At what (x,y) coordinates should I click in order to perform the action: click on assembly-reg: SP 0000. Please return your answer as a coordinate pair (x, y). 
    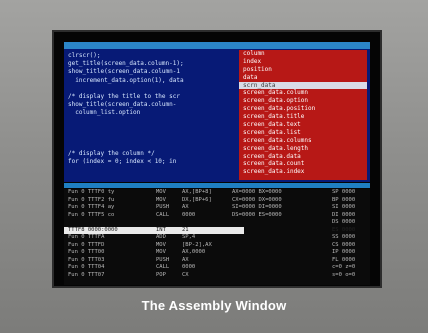
    Looking at the image, I should click on (344, 192).